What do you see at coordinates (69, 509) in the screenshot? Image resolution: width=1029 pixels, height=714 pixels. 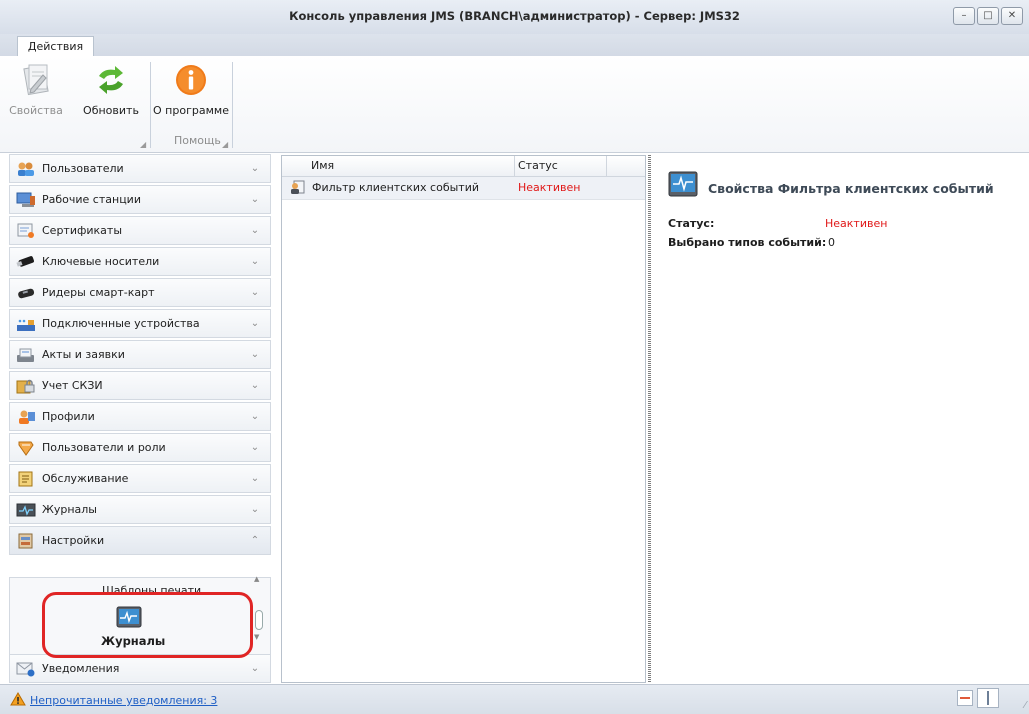 I see `sidebar-item-label: Журналы` at bounding box center [69, 509].